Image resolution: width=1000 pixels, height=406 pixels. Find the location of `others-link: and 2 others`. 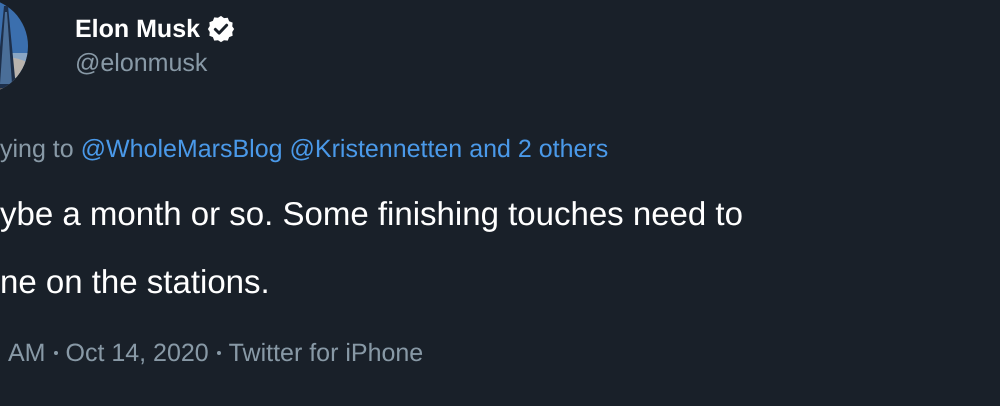

others-link: and 2 others is located at coordinates (538, 149).